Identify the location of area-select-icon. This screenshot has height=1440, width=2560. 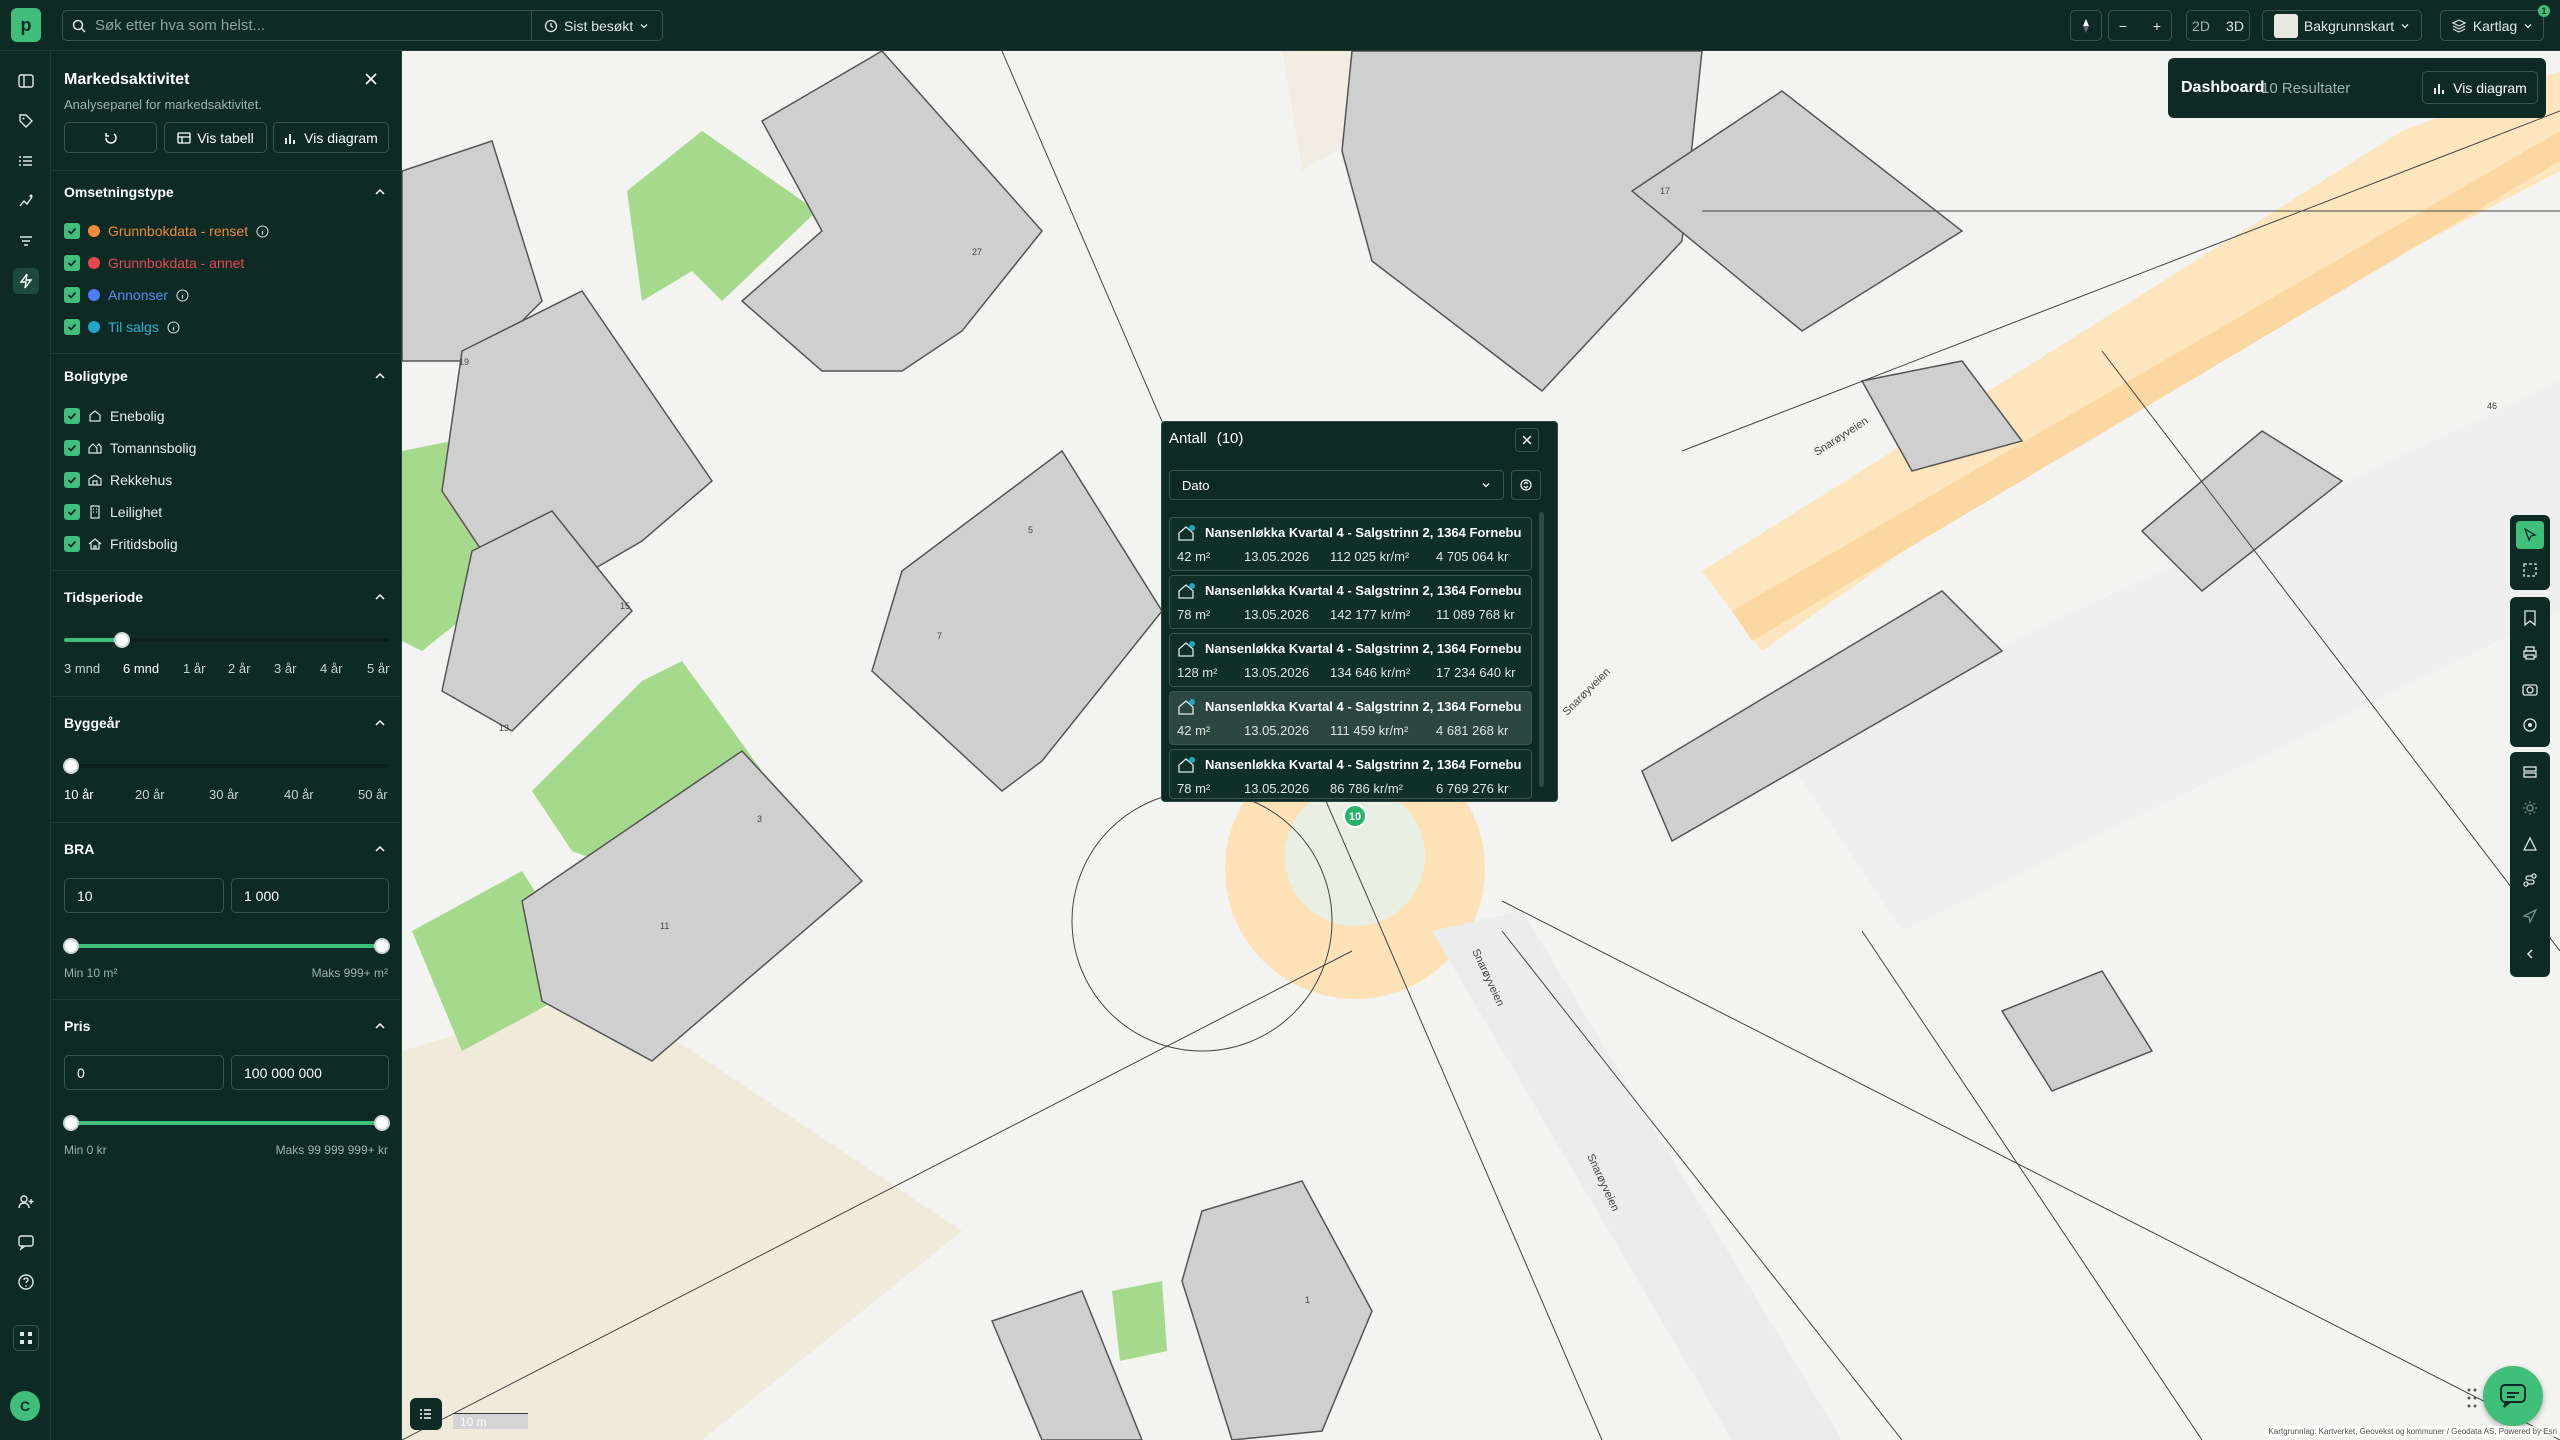
(2530, 570).